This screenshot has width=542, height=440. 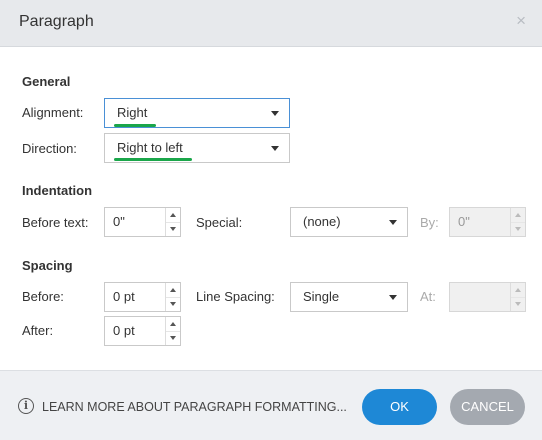 I want to click on alignment-label: Alignment:, so click(x=53, y=112).